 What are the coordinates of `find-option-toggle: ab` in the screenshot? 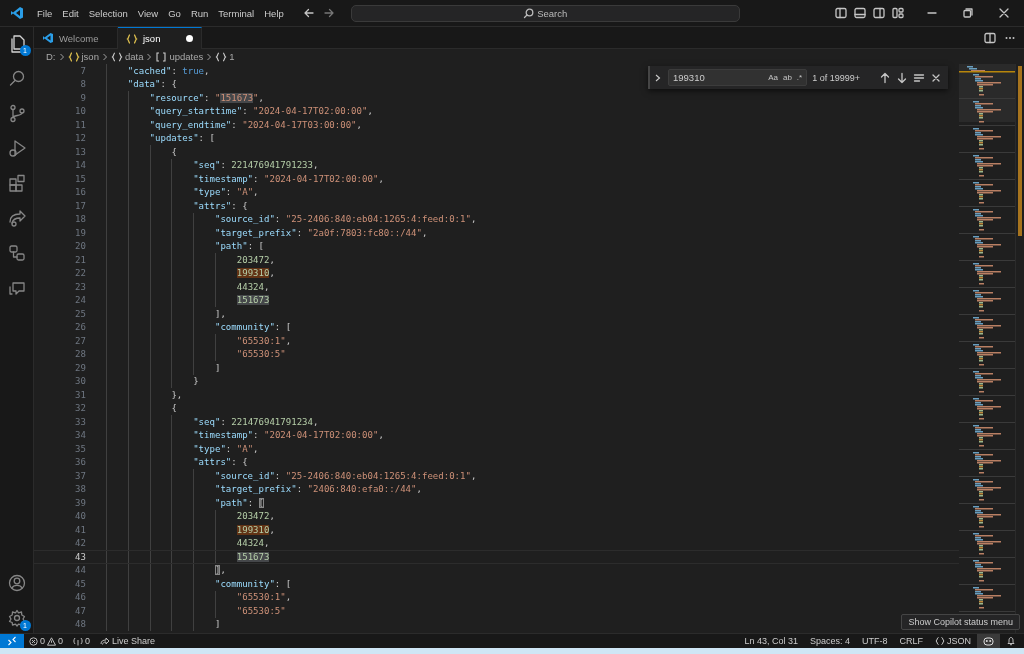 It's located at (787, 77).